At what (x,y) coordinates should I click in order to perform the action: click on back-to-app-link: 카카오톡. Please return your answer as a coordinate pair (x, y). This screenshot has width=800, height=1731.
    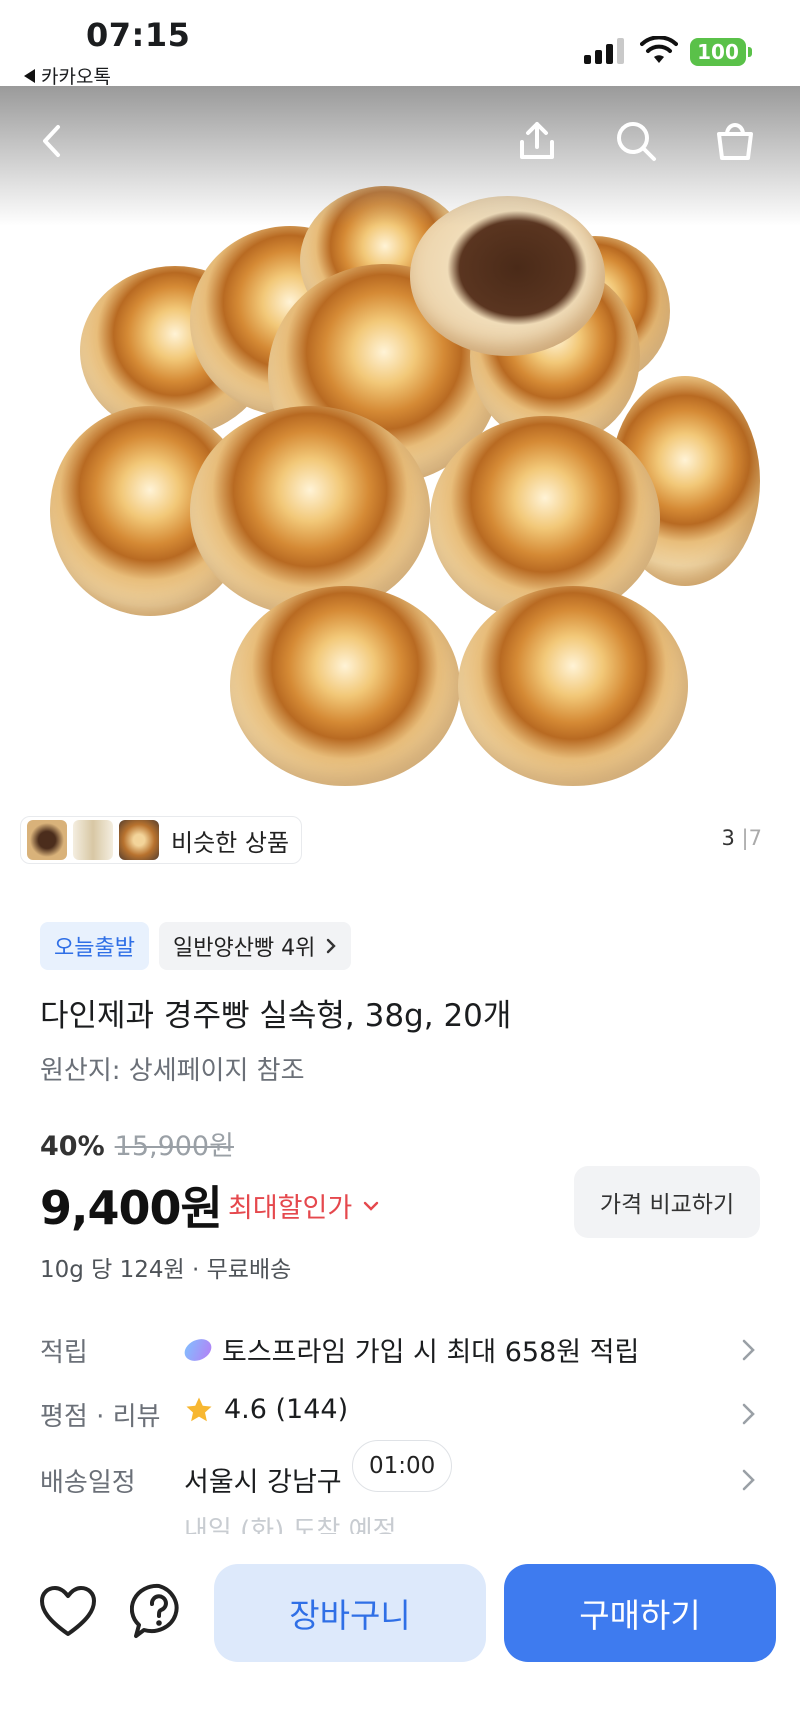
    Looking at the image, I should click on (67, 75).